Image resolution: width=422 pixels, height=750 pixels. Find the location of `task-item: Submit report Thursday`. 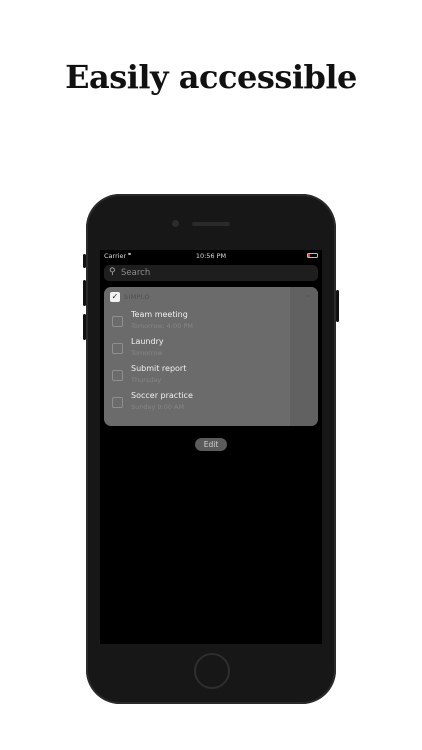

task-item: Submit report Thursday is located at coordinates (211, 377).